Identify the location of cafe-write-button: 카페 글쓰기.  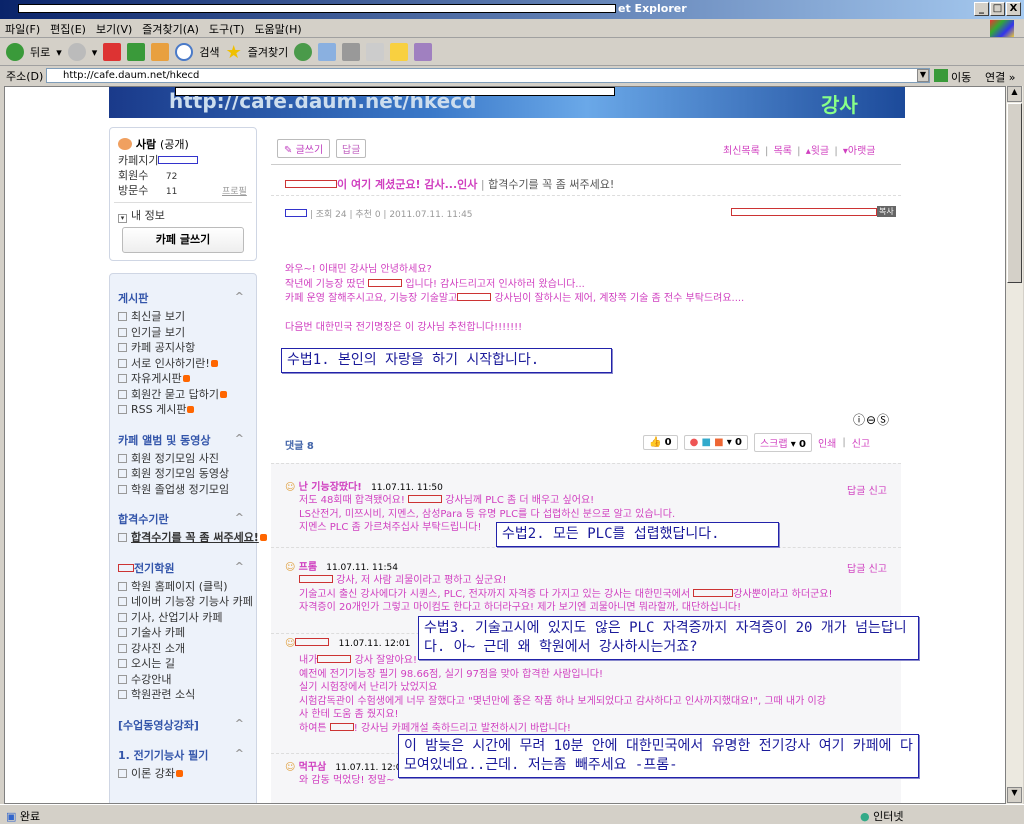
(183, 240).